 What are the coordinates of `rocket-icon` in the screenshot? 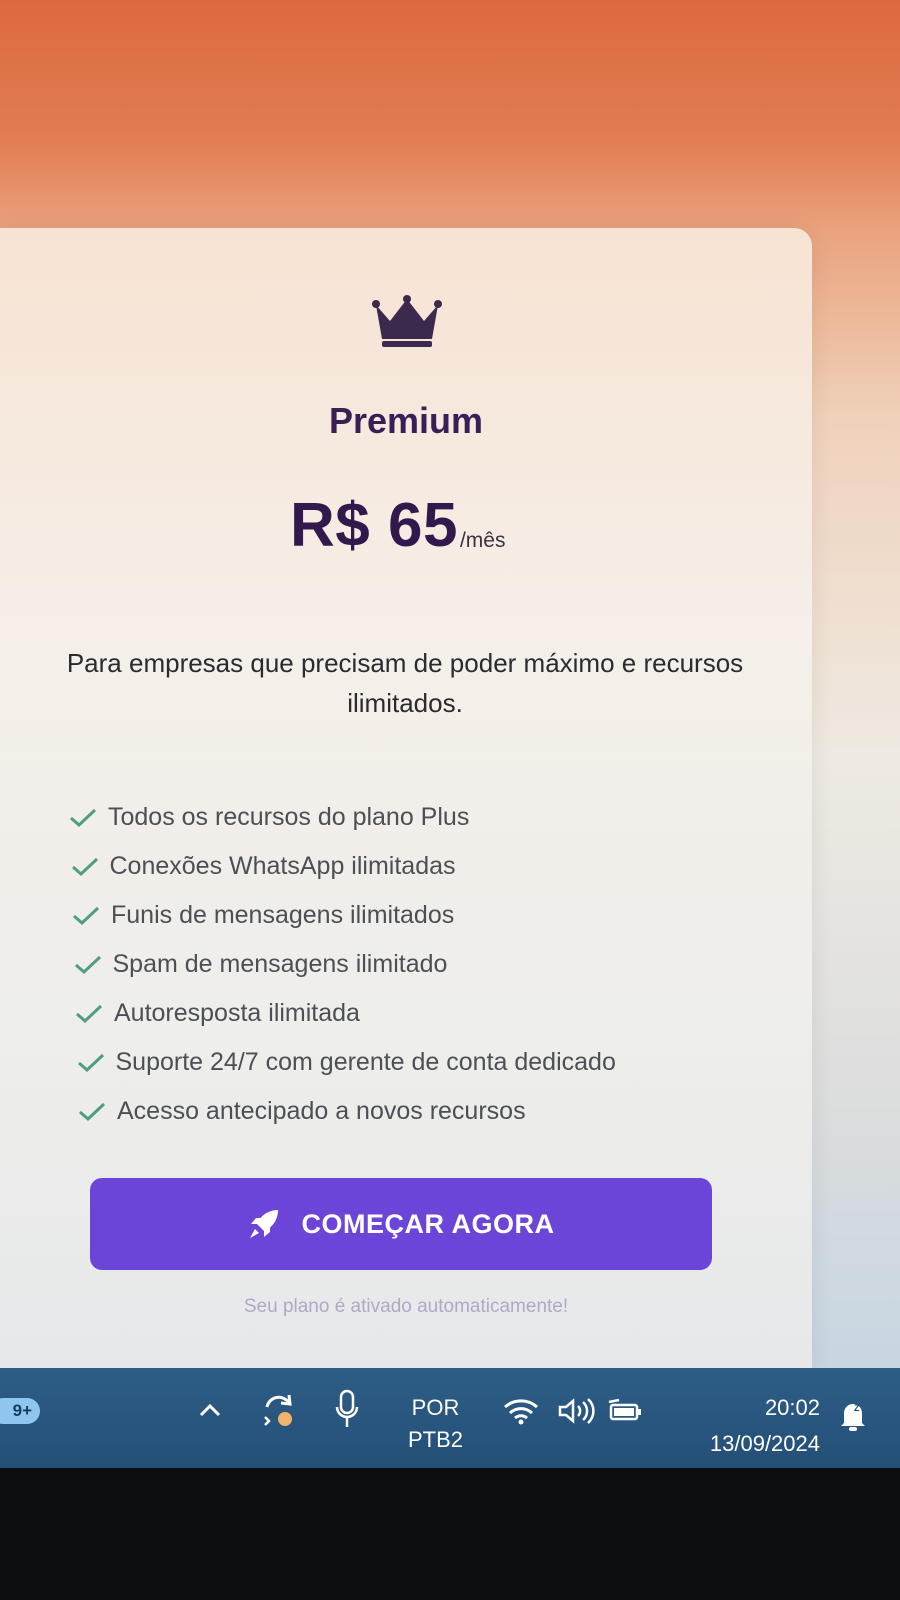 It's located at (263, 1224).